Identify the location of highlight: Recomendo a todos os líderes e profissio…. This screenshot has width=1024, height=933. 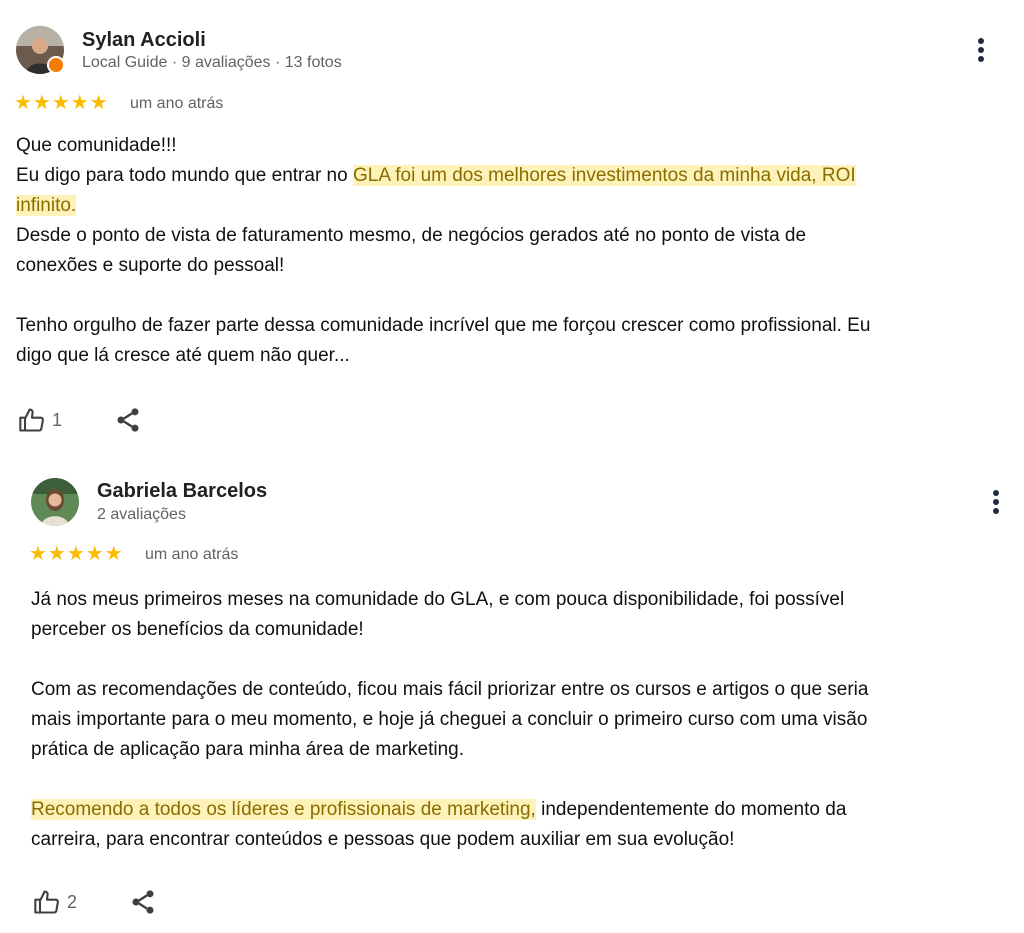
(283, 809).